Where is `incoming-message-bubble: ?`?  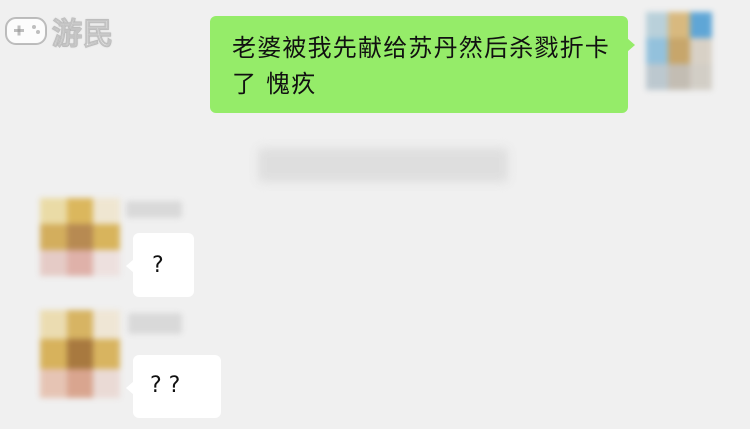
incoming-message-bubble: ? is located at coordinates (160, 265).